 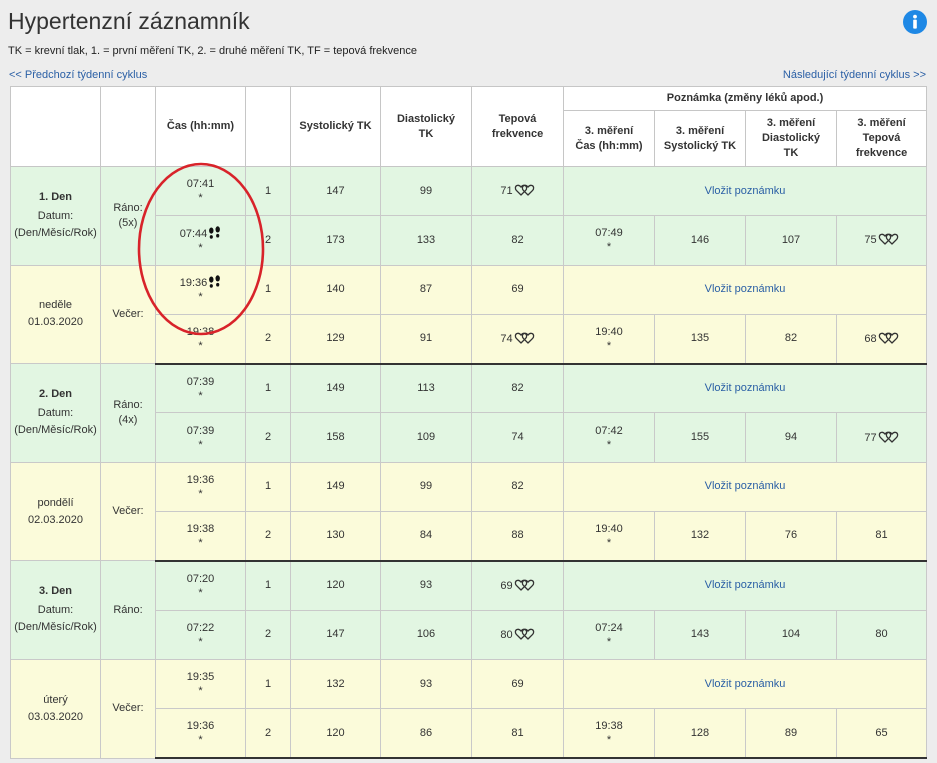 I want to click on period-cell: Večer:, so click(x=128, y=511).